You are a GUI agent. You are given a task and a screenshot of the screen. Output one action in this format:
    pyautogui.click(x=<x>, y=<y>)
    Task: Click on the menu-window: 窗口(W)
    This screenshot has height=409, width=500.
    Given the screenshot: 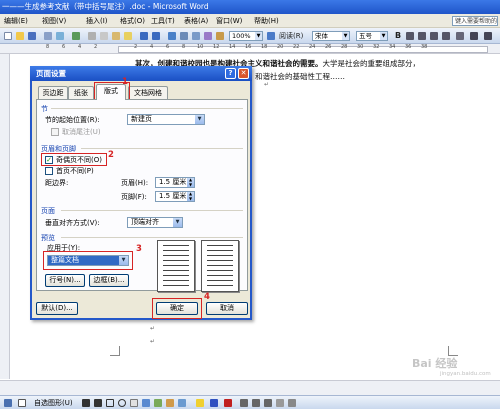 What is the action you would take?
    pyautogui.click(x=229, y=21)
    